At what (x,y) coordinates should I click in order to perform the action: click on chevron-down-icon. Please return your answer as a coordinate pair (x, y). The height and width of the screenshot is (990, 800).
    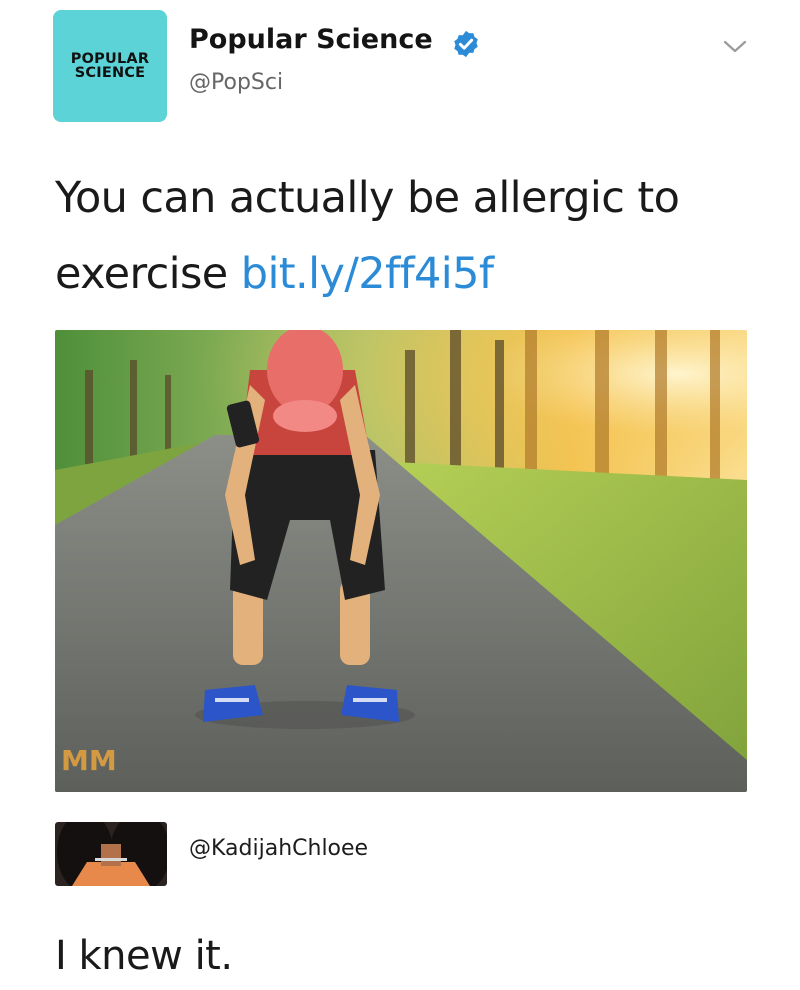
    Looking at the image, I should click on (735, 47).